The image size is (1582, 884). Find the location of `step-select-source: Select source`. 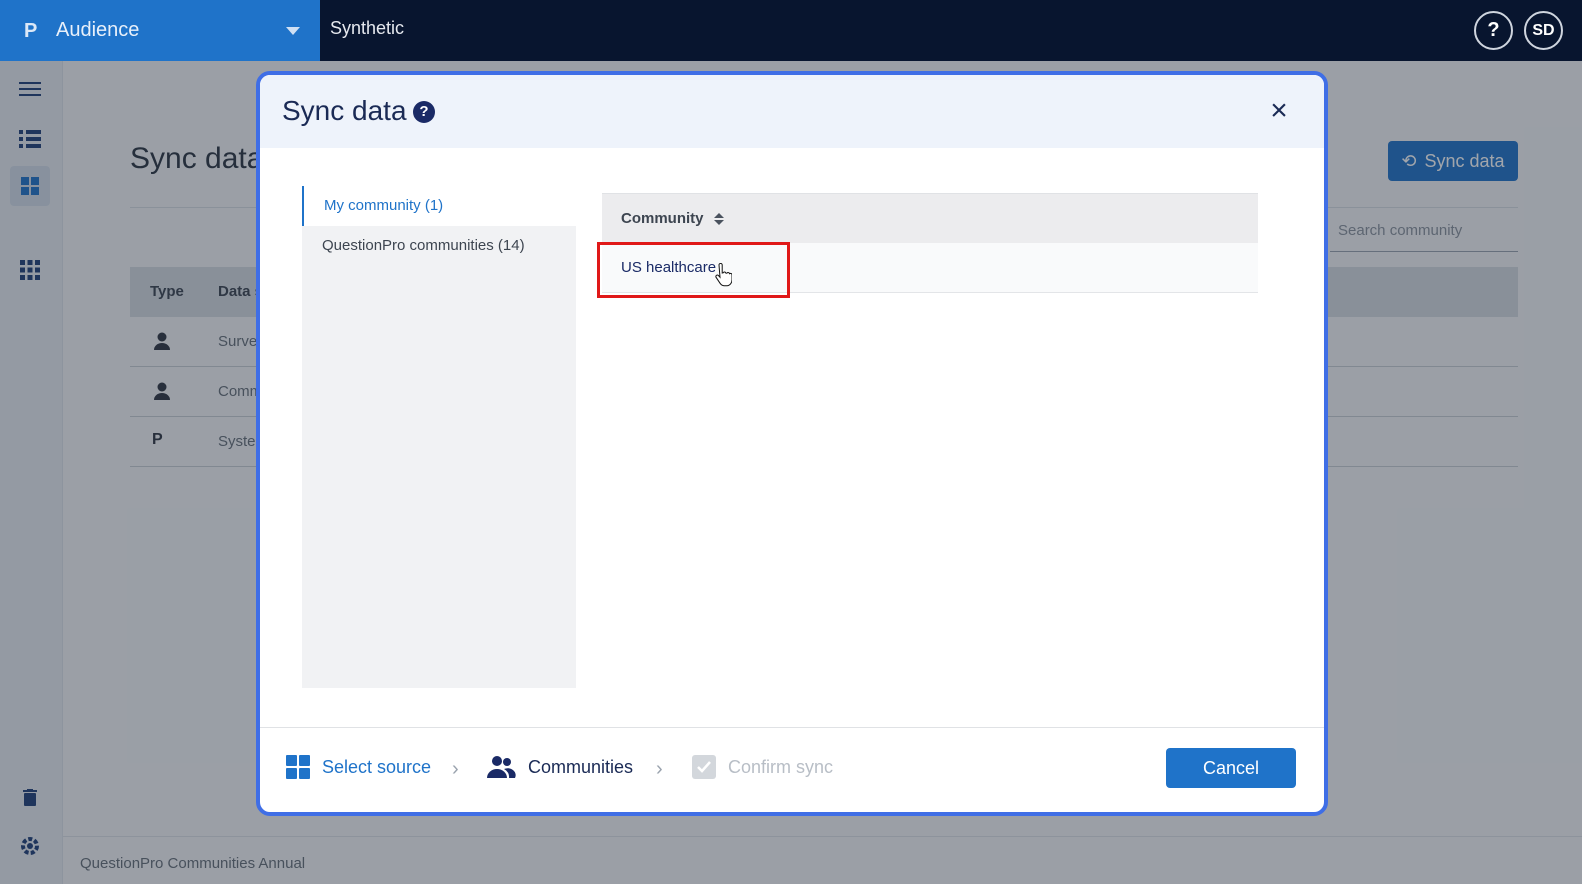

step-select-source: Select source is located at coordinates (358, 767).